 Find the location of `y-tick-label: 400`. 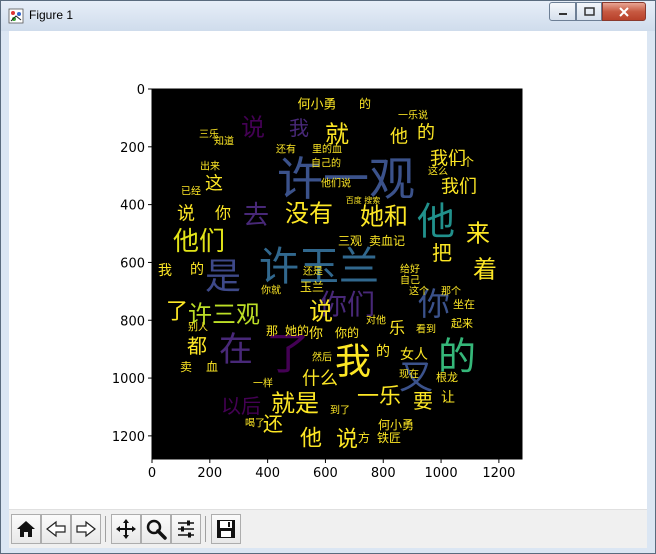

y-tick-label: 400 is located at coordinates (132, 206).